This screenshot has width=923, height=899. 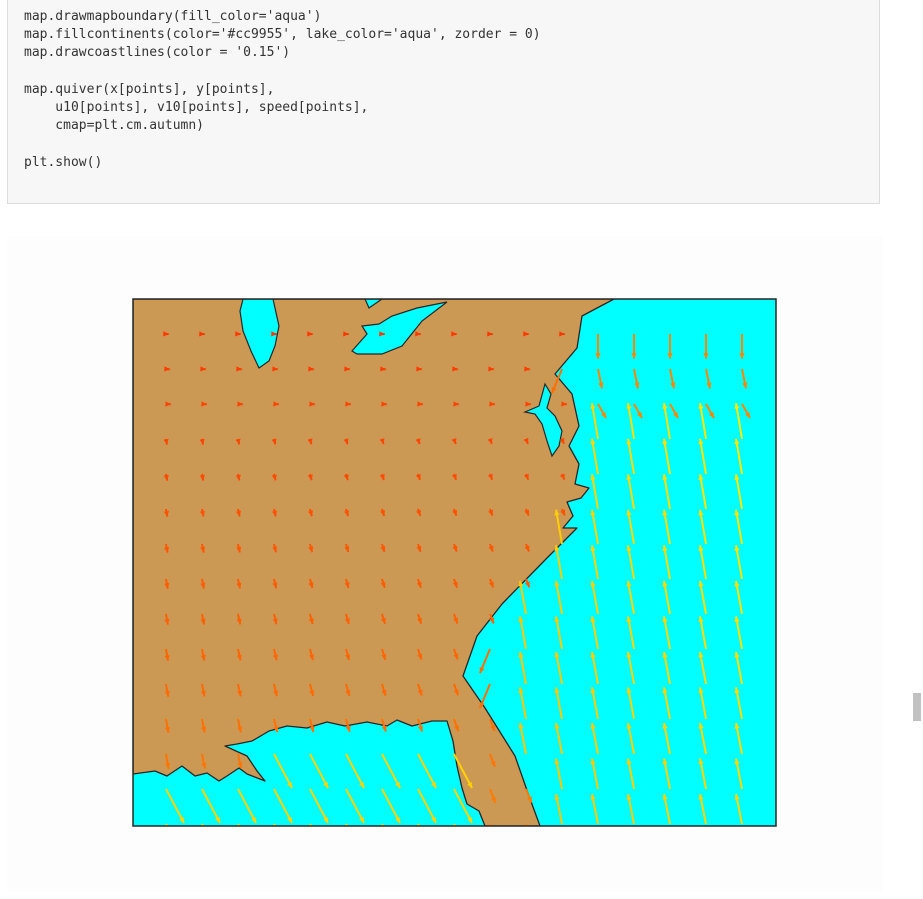 I want to click on code-line: cmap=plt.cm.autumn), so click(x=114, y=126).